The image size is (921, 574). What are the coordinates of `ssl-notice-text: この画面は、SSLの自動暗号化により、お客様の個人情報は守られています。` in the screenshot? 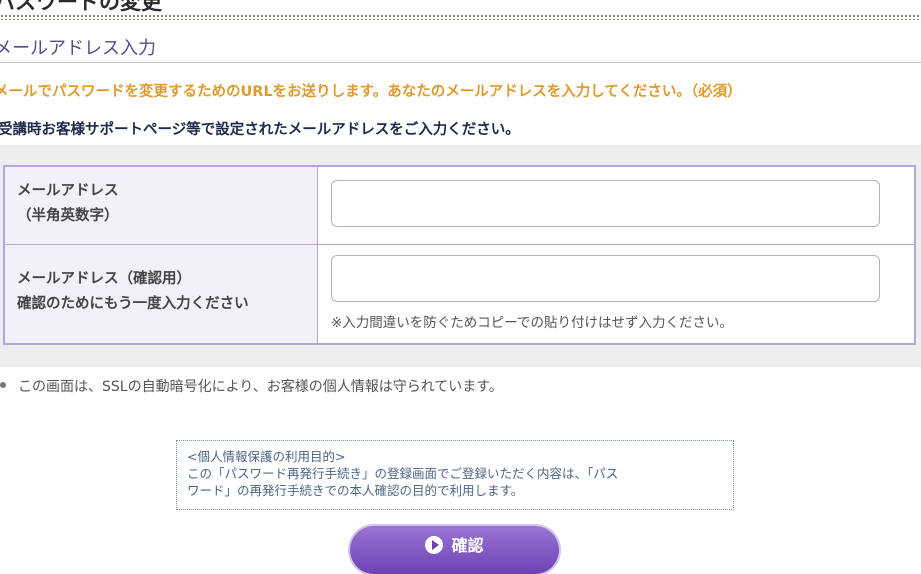 It's located at (260, 387).